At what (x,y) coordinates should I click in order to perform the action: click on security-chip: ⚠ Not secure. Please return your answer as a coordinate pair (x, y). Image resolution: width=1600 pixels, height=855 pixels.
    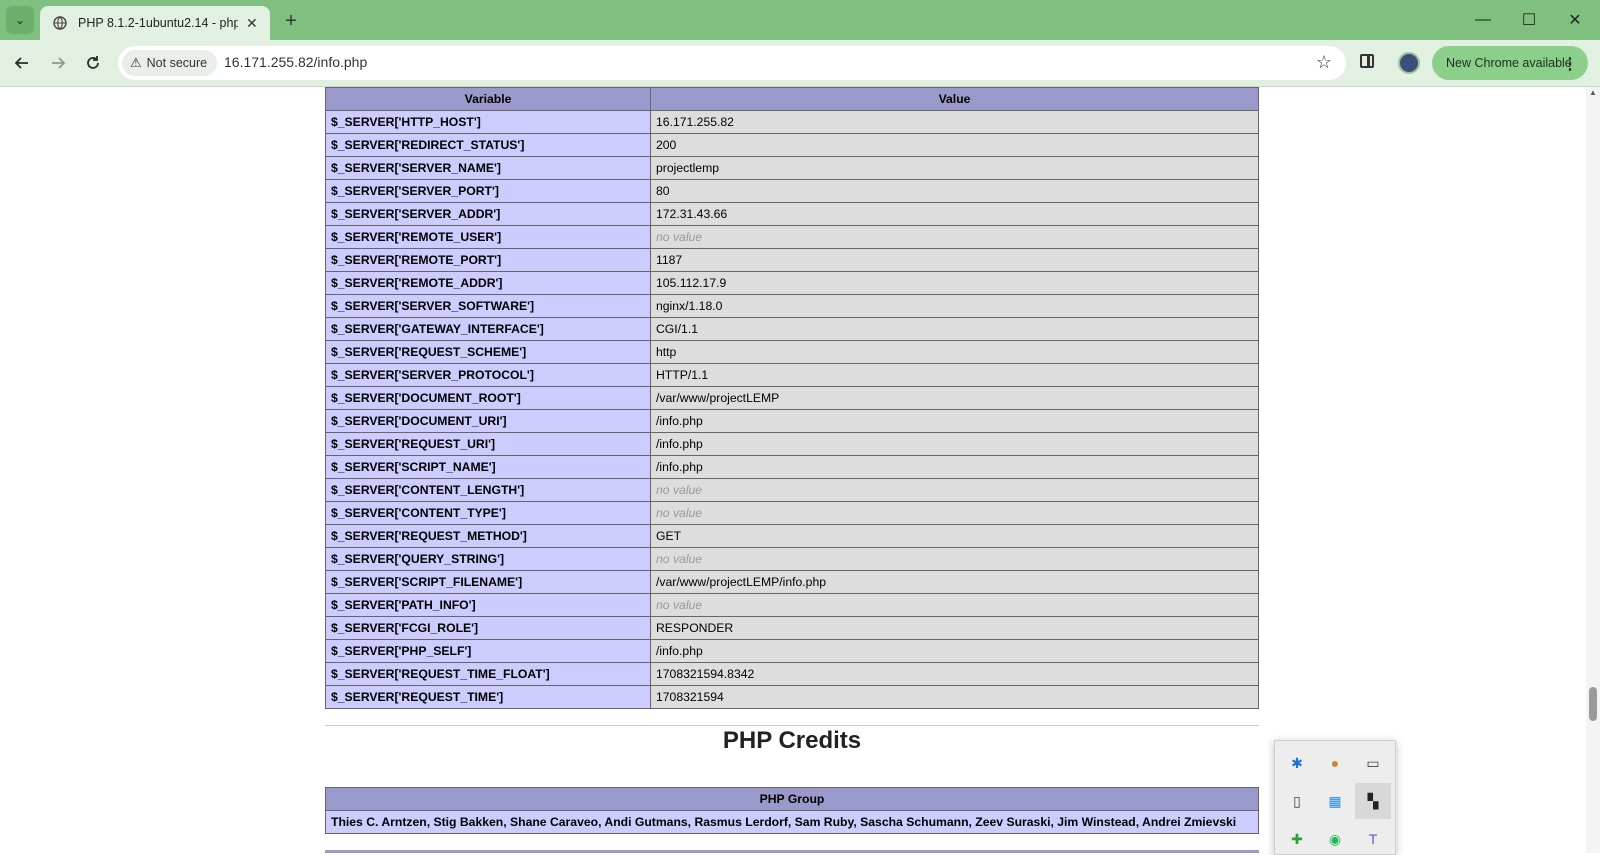
    Looking at the image, I should click on (170, 63).